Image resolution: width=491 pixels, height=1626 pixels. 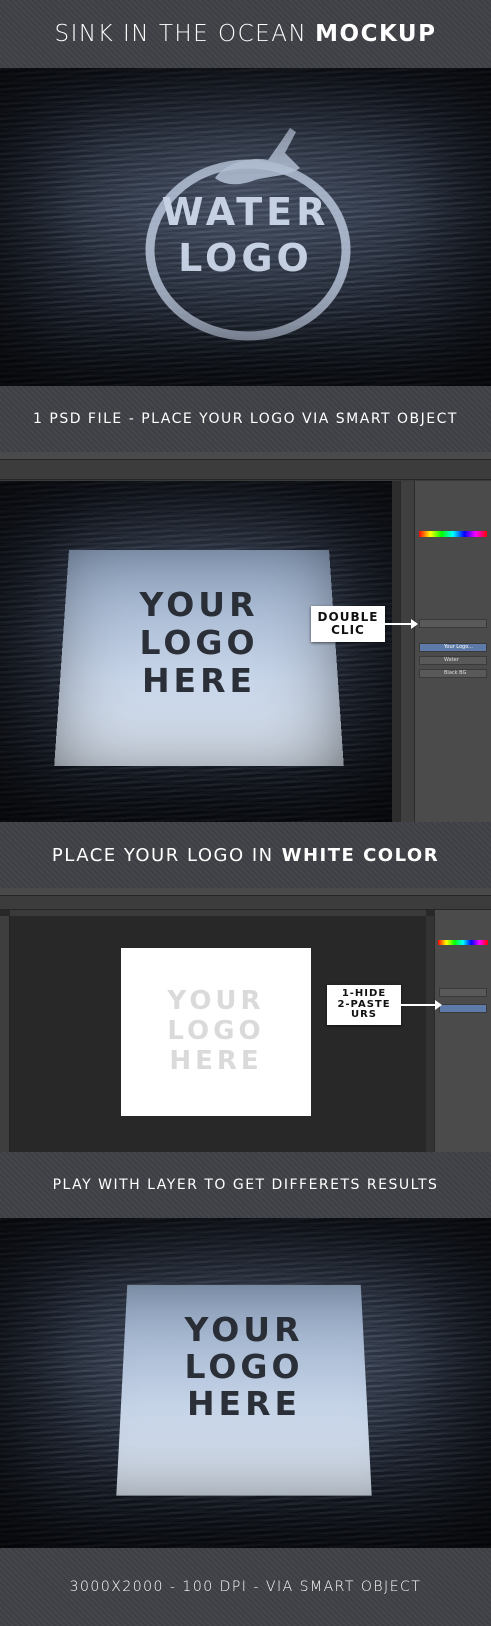 I want to click on header-title-bold: MOCKUP, so click(x=376, y=34).